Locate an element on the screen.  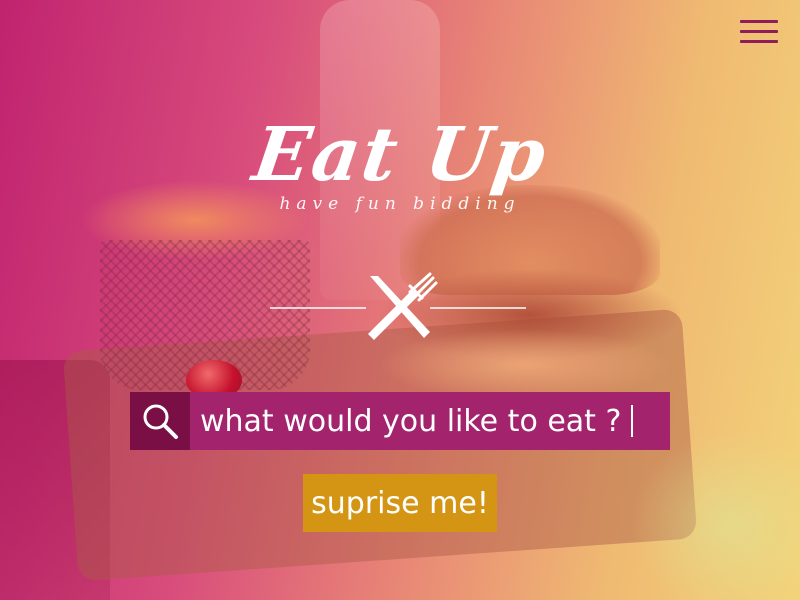
menu-bar-middle is located at coordinates (759, 31).